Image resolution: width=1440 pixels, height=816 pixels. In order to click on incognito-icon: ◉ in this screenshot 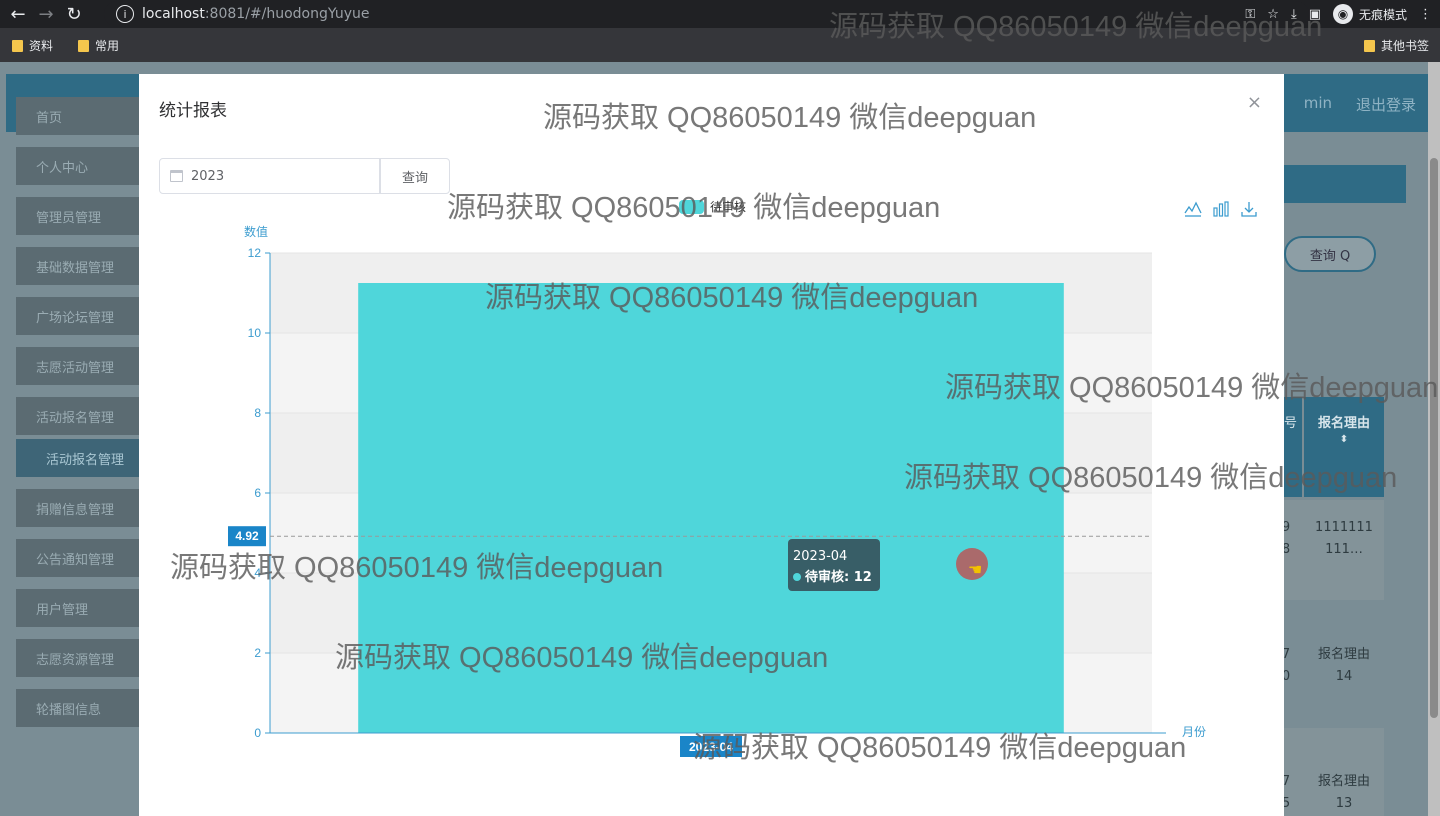, I will do `click(1342, 14)`.